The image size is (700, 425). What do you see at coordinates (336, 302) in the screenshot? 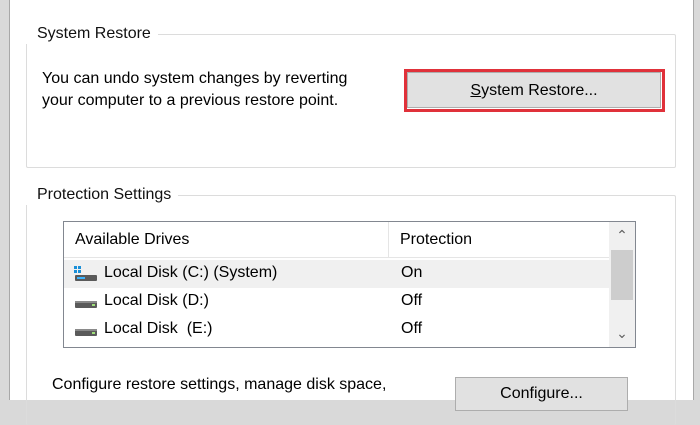
I see `drive-row-d: Local Disk (D:) Off` at bounding box center [336, 302].